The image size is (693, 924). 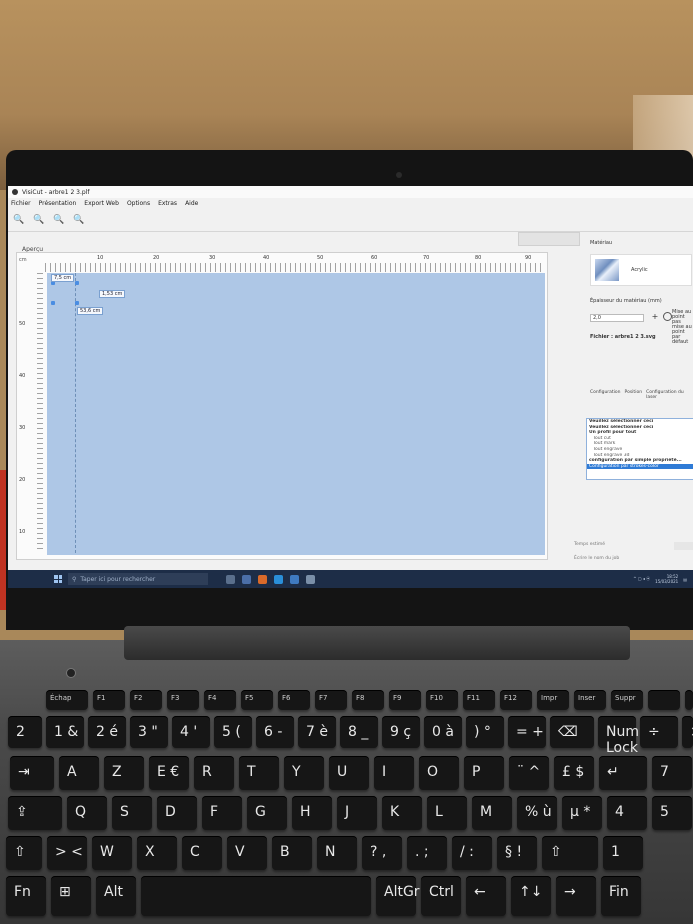 What do you see at coordinates (368, 700) in the screenshot?
I see `key: F8` at bounding box center [368, 700].